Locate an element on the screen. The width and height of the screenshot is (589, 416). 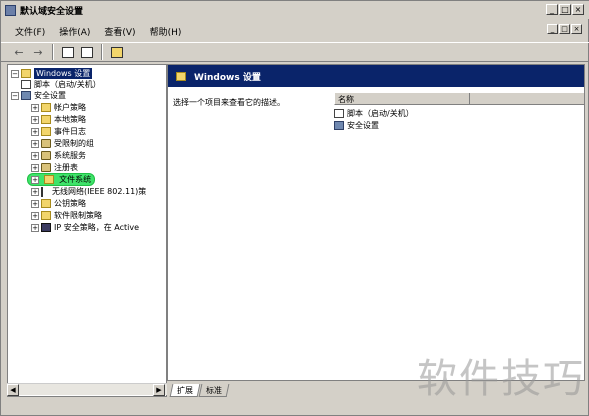
tree-item-label: 帐户策略 is located at coordinates (70, 107).